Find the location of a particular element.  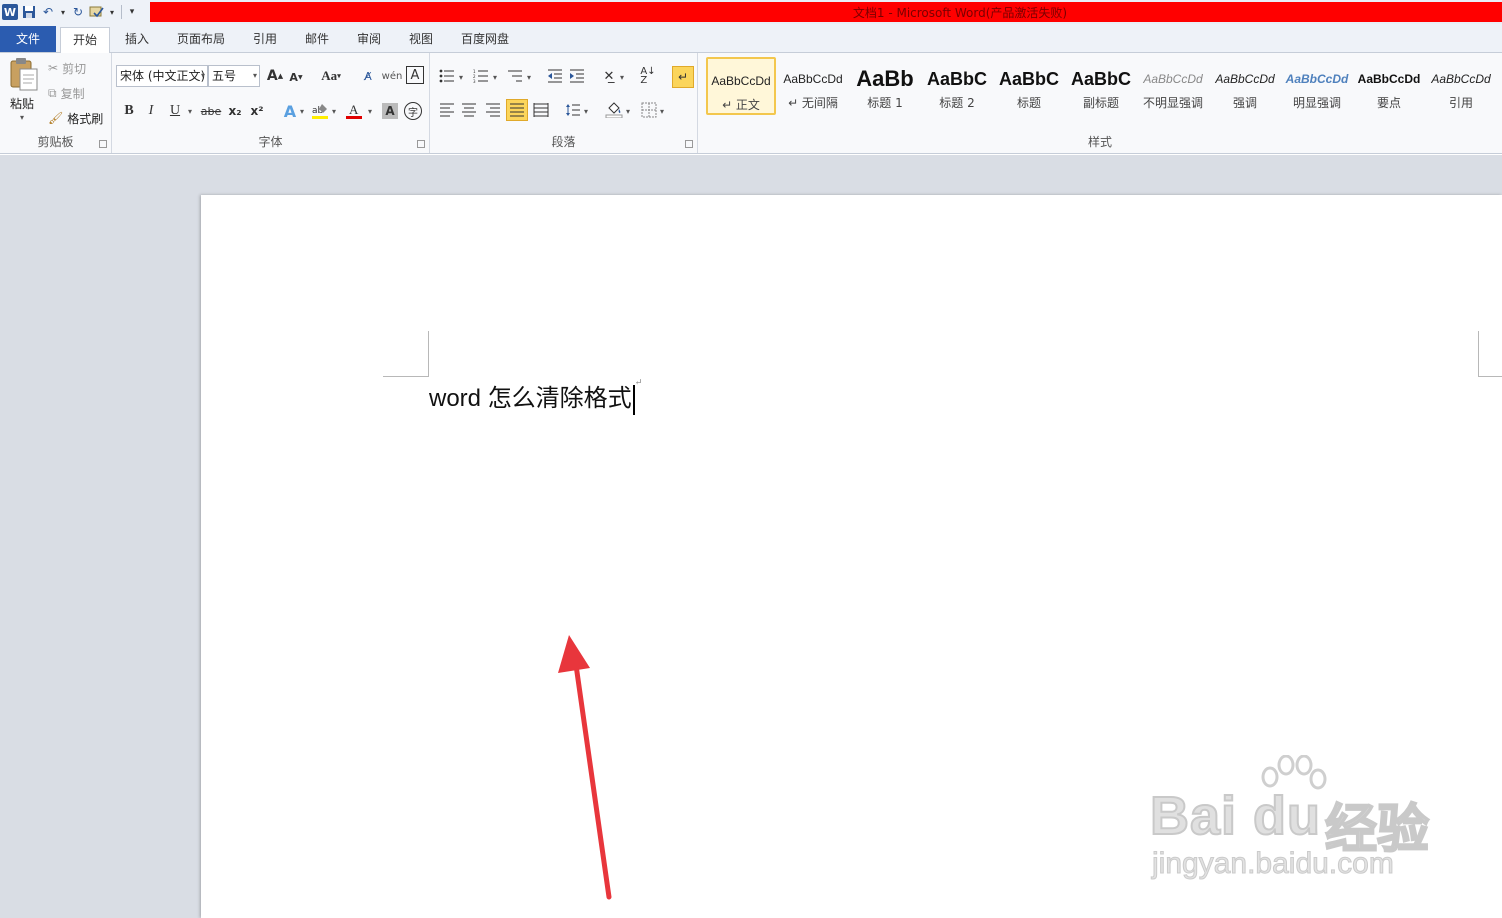

qat-separator is located at coordinates (121, 12).